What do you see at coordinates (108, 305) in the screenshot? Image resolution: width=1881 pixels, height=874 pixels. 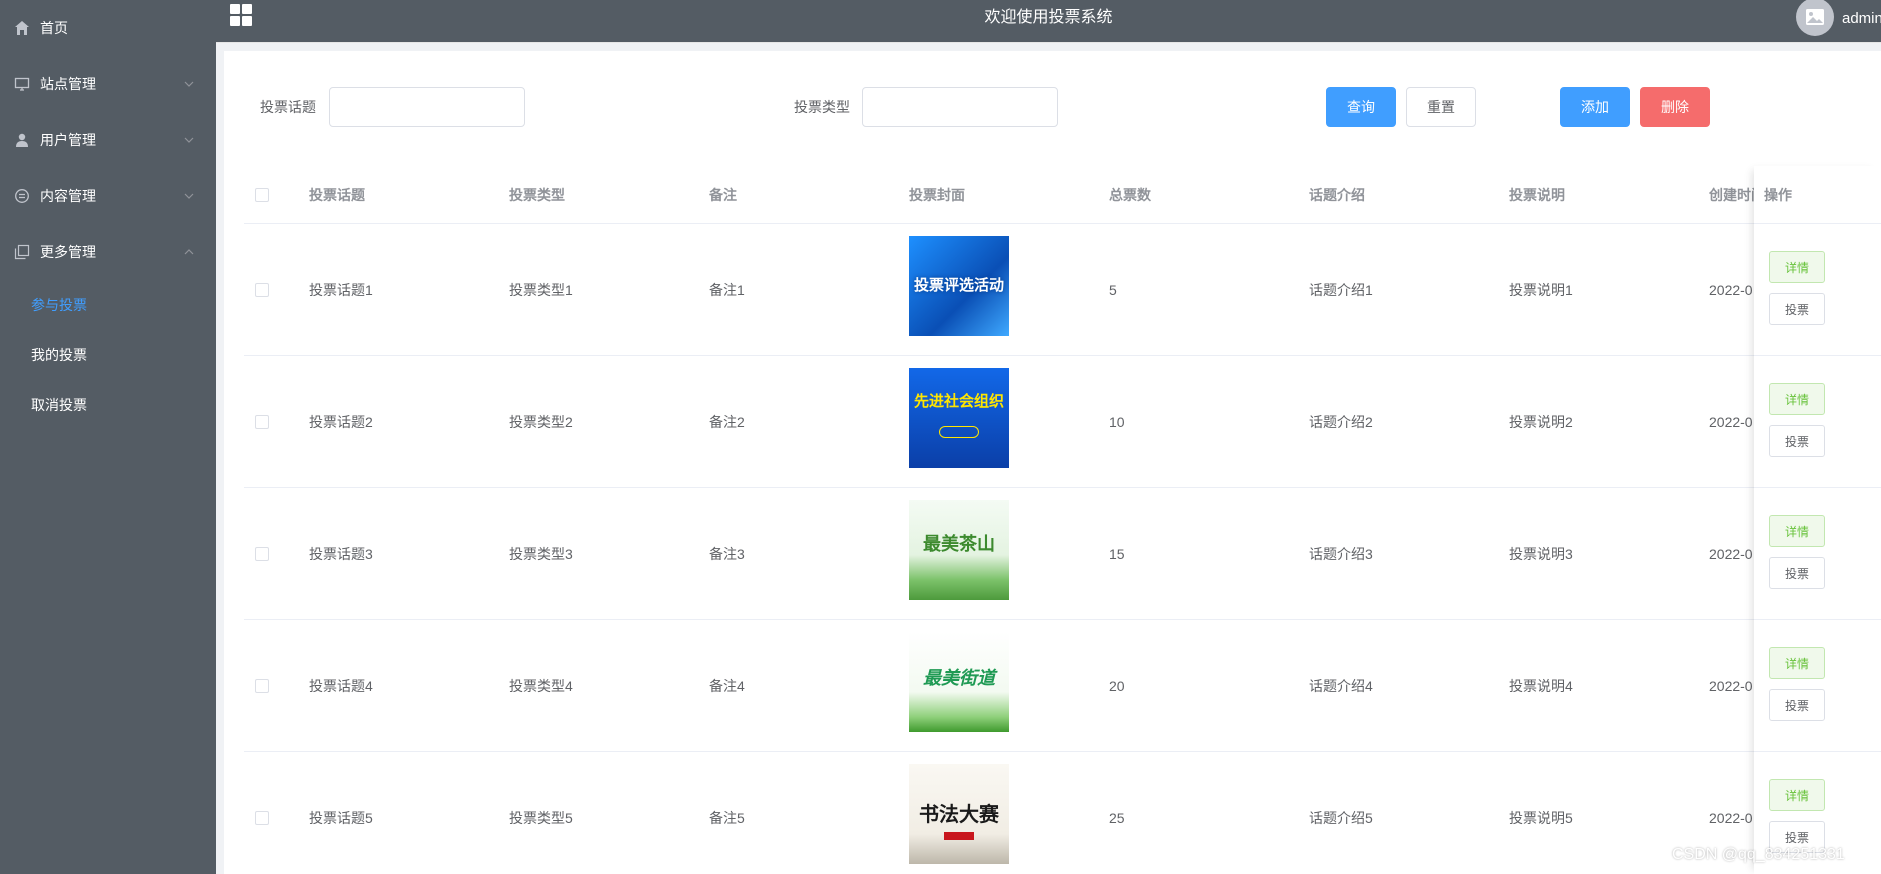 I see `sidebar-subitem-participate: 参与投票` at bounding box center [108, 305].